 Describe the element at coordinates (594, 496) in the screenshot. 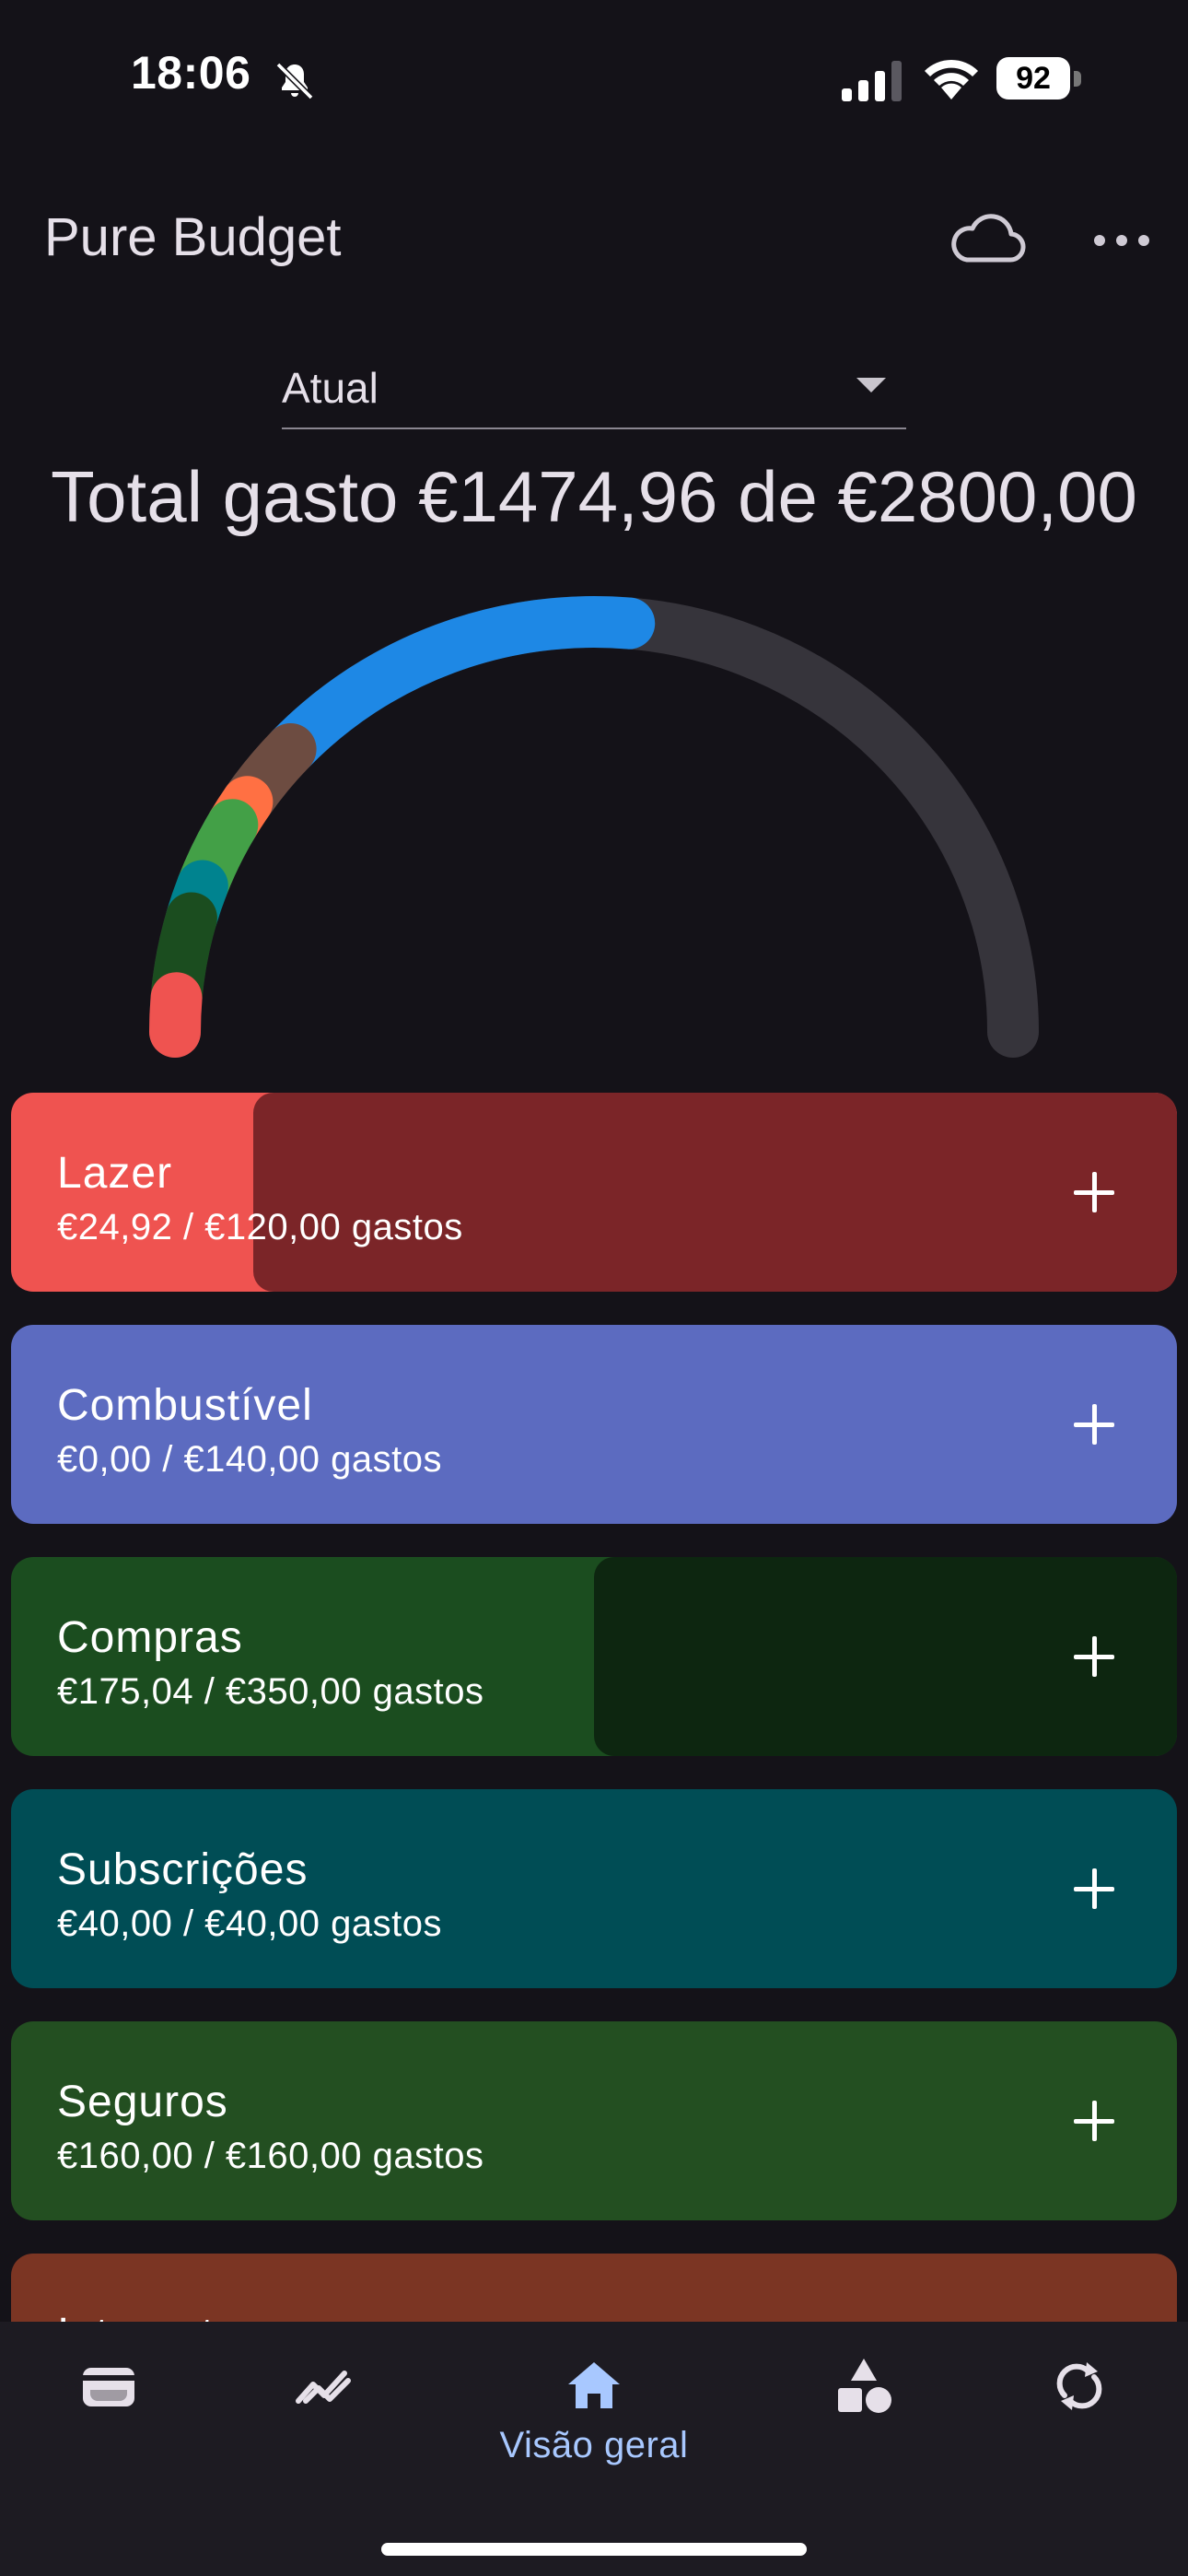

I see `total-spent-summary: Total gasto €1474,96 de €2800,00` at that location.